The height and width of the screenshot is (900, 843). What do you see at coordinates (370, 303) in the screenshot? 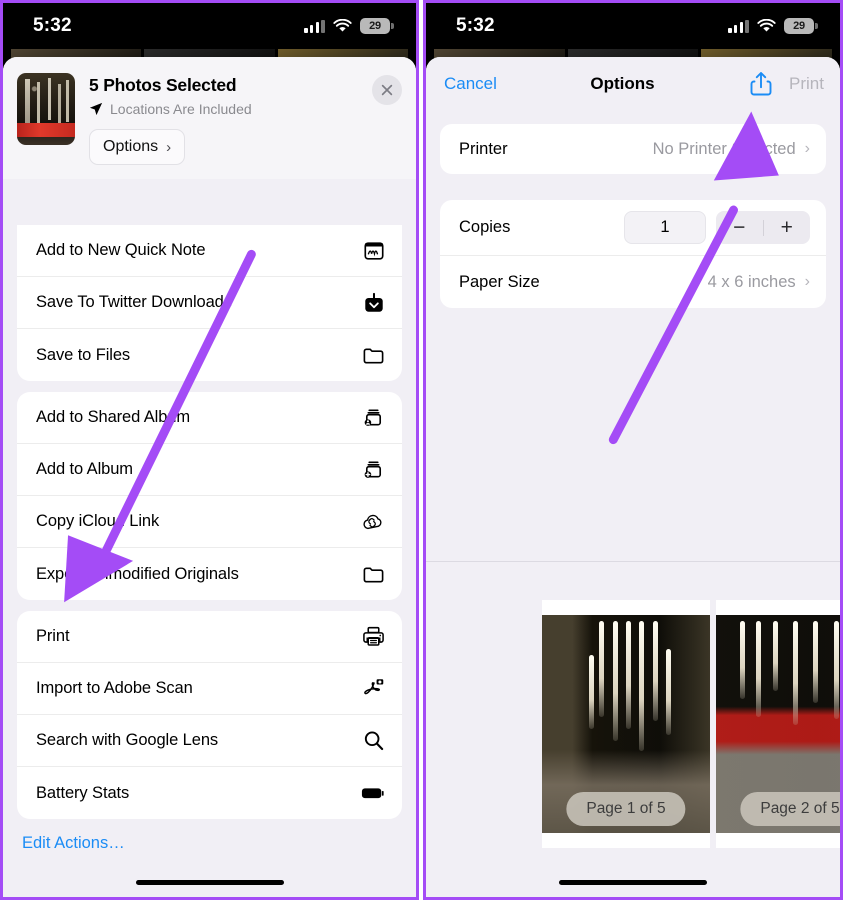
I see `download-box-icon` at bounding box center [370, 303].